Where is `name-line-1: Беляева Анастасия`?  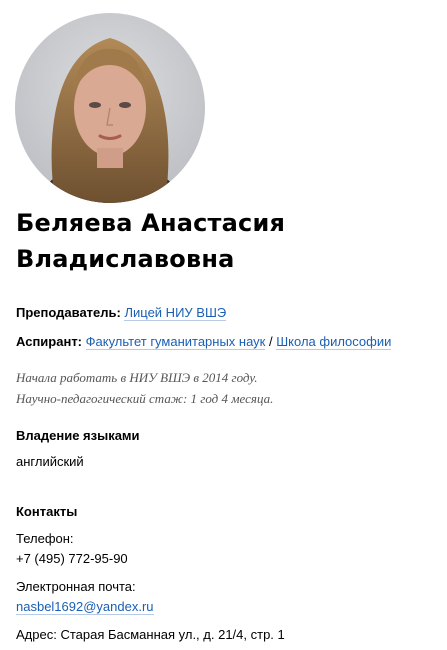 name-line-1: Беляева Анастасия is located at coordinates (151, 223).